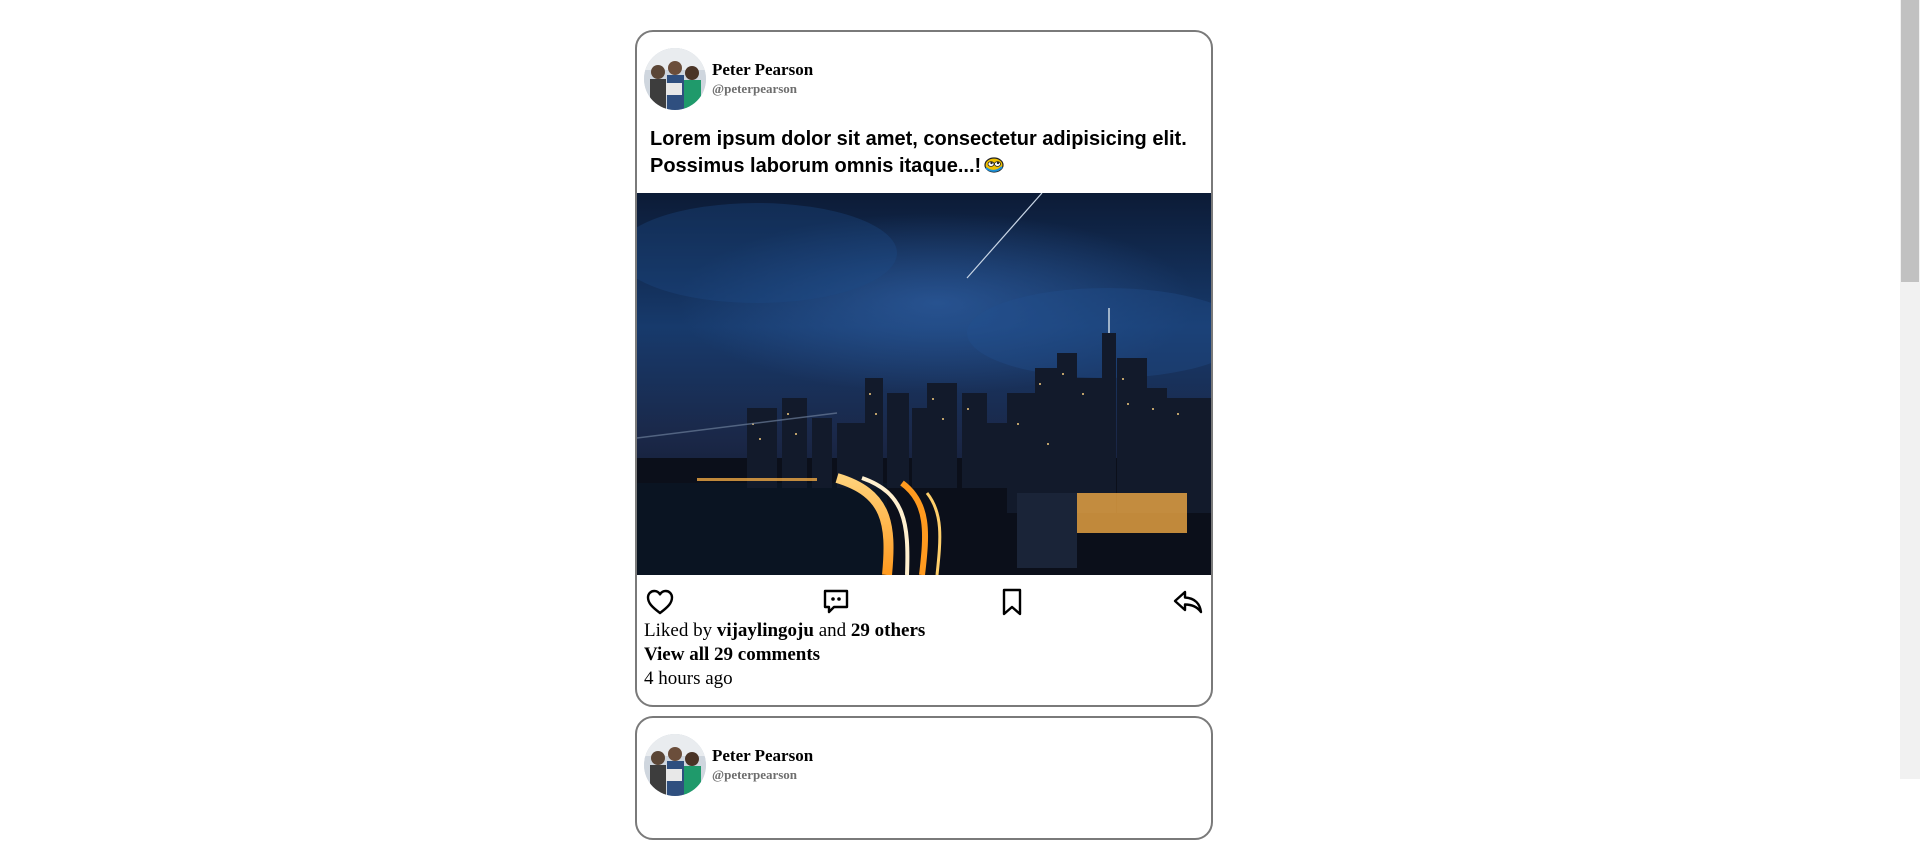 This screenshot has height=849, width=1920. What do you see at coordinates (1910, 141) in the screenshot?
I see `scrollbar-thumb` at bounding box center [1910, 141].